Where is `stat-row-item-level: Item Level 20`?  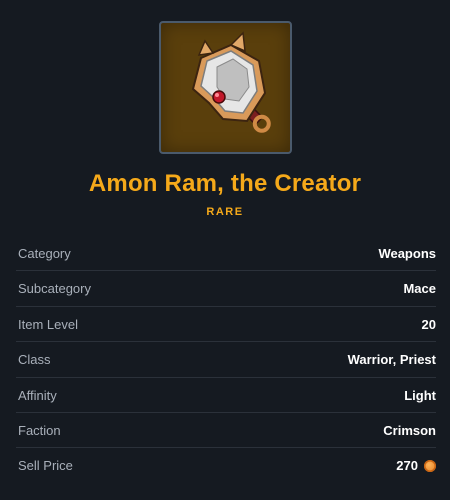
stat-row-item-level: Item Level 20 is located at coordinates (226, 325).